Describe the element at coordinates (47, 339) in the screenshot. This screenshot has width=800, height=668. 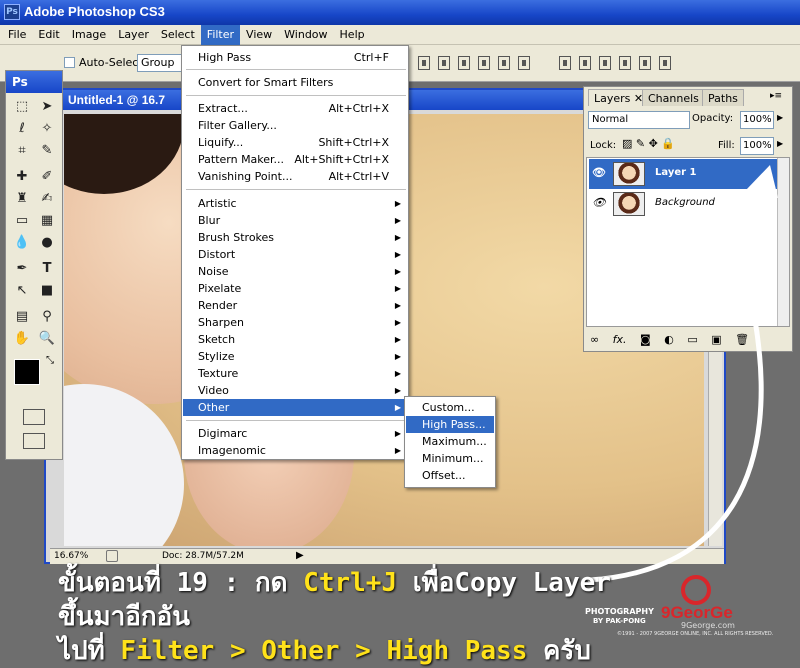
I see `zoom-tool-icon: 🔍` at that location.